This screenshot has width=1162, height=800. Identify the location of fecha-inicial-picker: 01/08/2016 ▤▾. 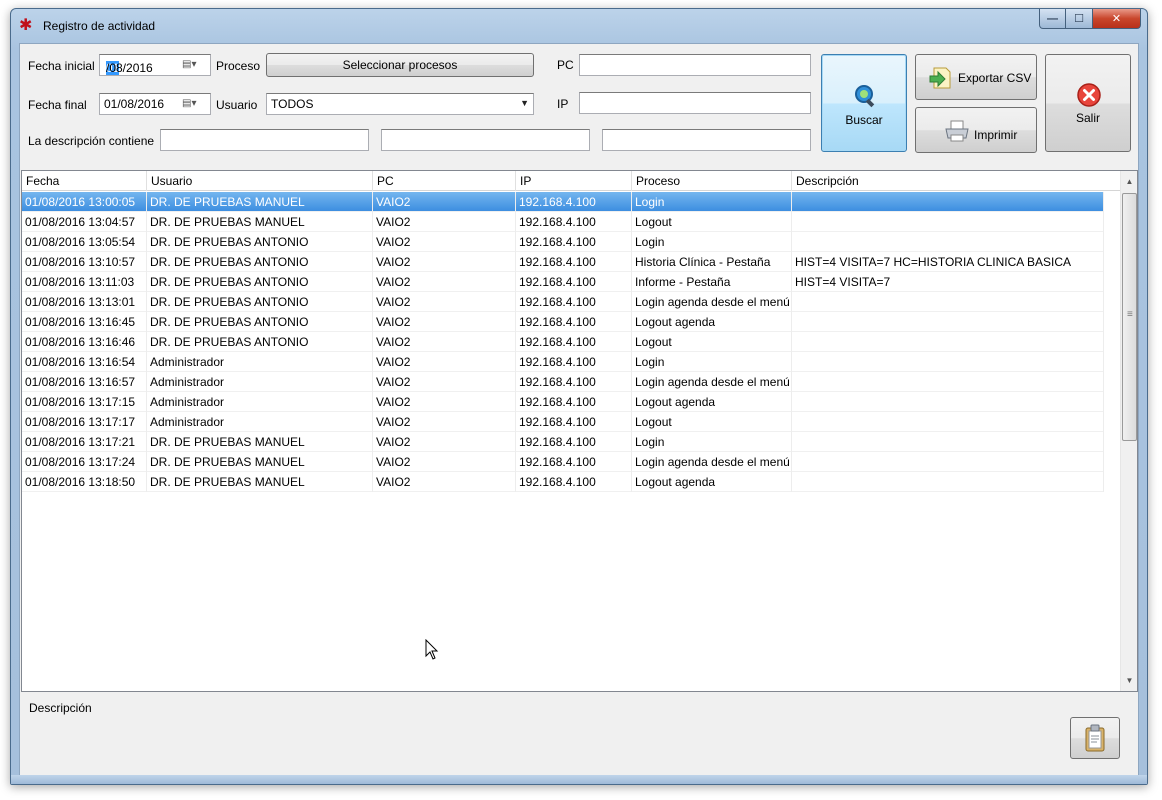
(155, 65).